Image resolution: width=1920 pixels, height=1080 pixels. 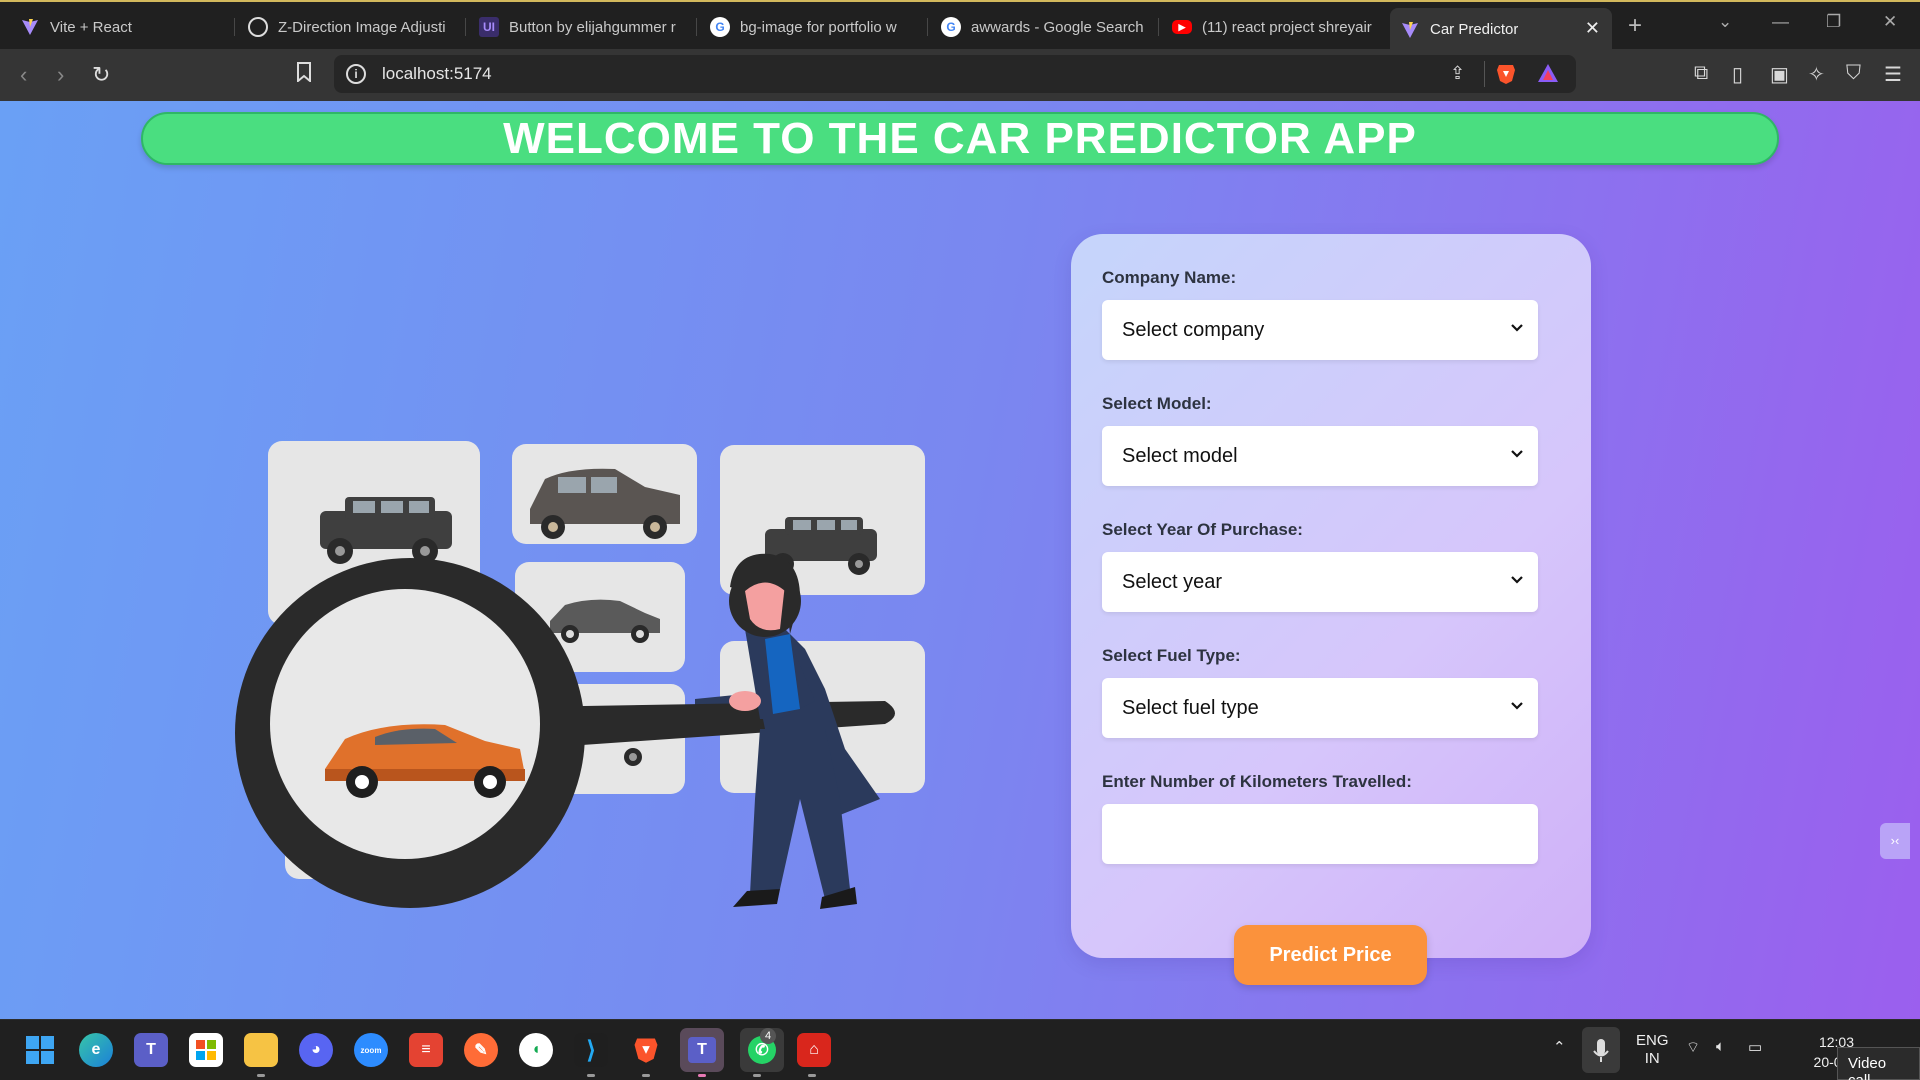 I want to click on predict-price-button: Predict Price, so click(x=1330, y=955).